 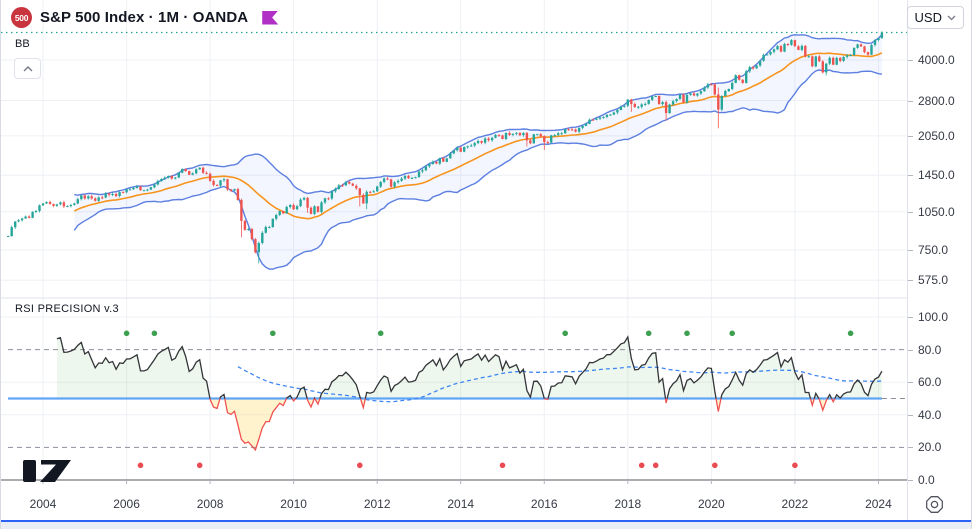 I want to click on rsi-axis-label: 100.0, so click(x=933, y=317).